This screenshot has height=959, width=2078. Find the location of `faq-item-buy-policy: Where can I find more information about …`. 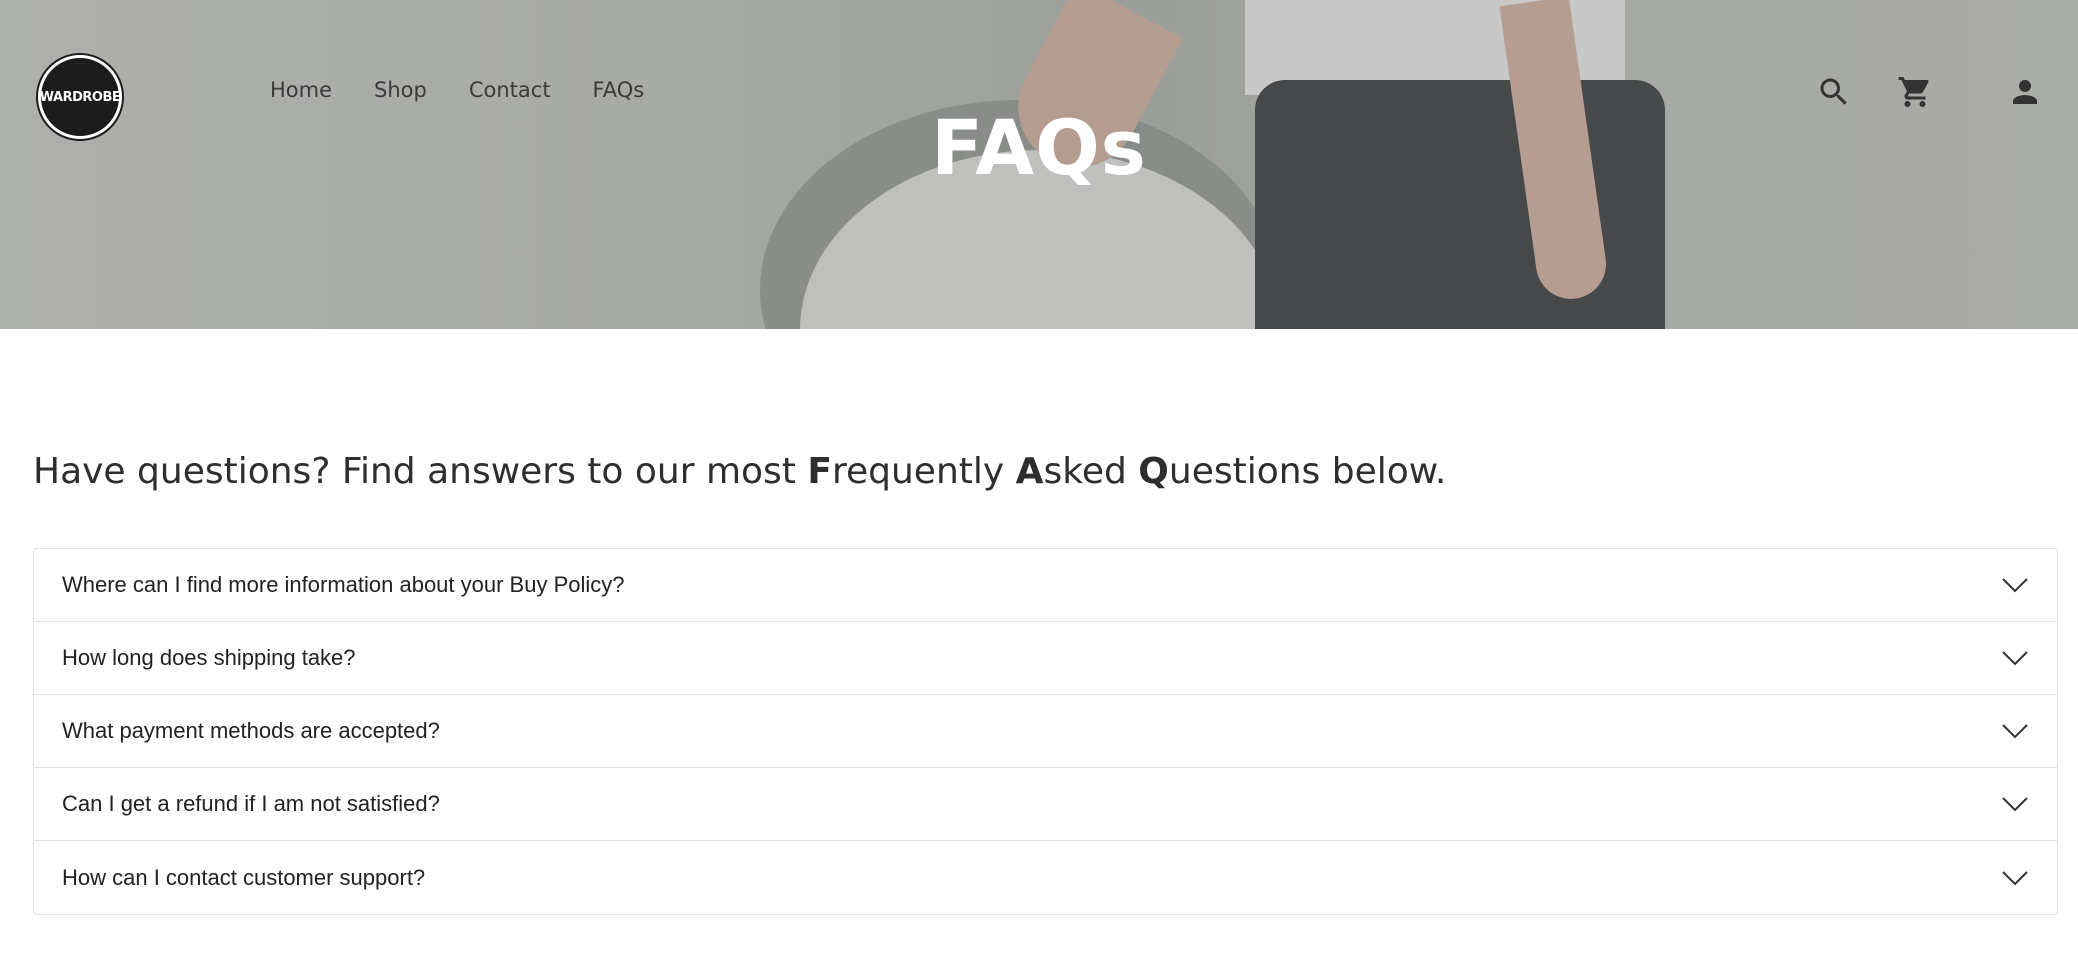

faq-item-buy-policy: Where can I find more information about … is located at coordinates (1045, 585).